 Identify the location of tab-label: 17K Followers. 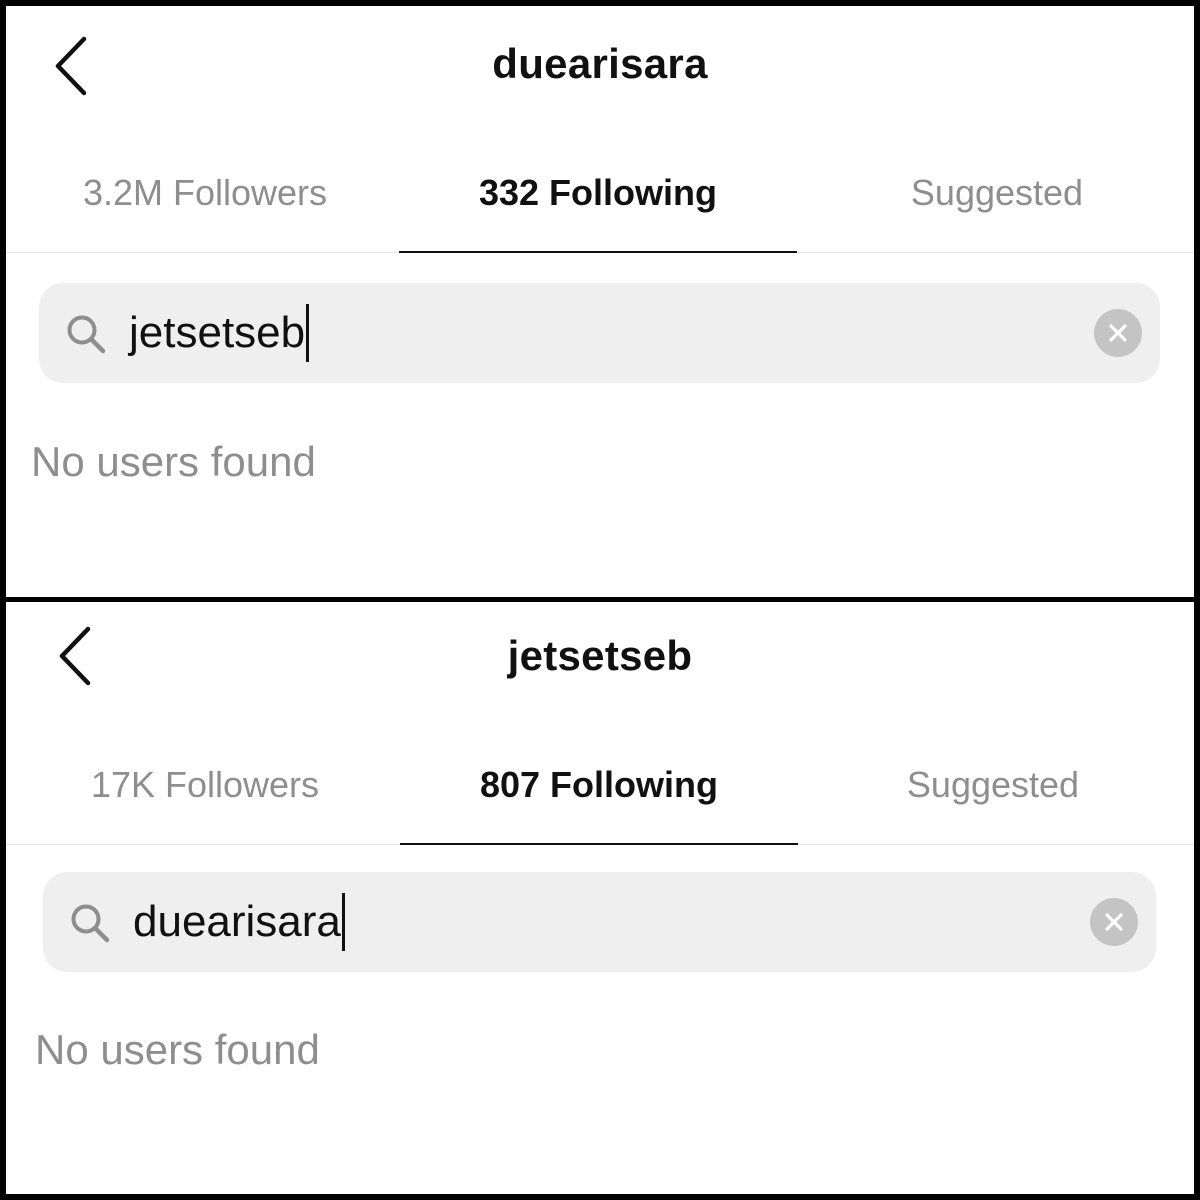
(205, 784).